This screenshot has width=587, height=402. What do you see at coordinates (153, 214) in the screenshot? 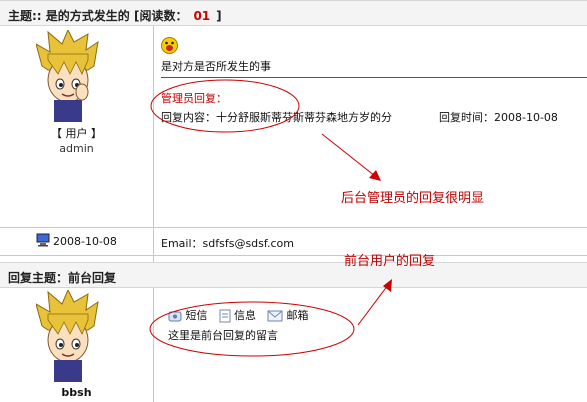
I see `column-divider` at bounding box center [153, 214].